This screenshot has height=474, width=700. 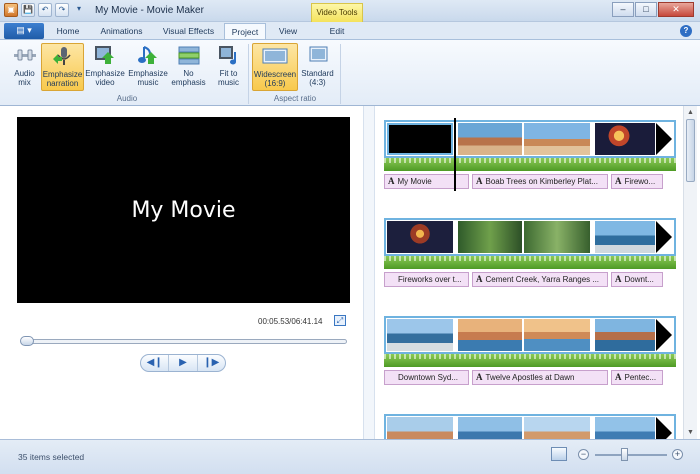 I want to click on thumbnail-size-icon, so click(x=559, y=454).